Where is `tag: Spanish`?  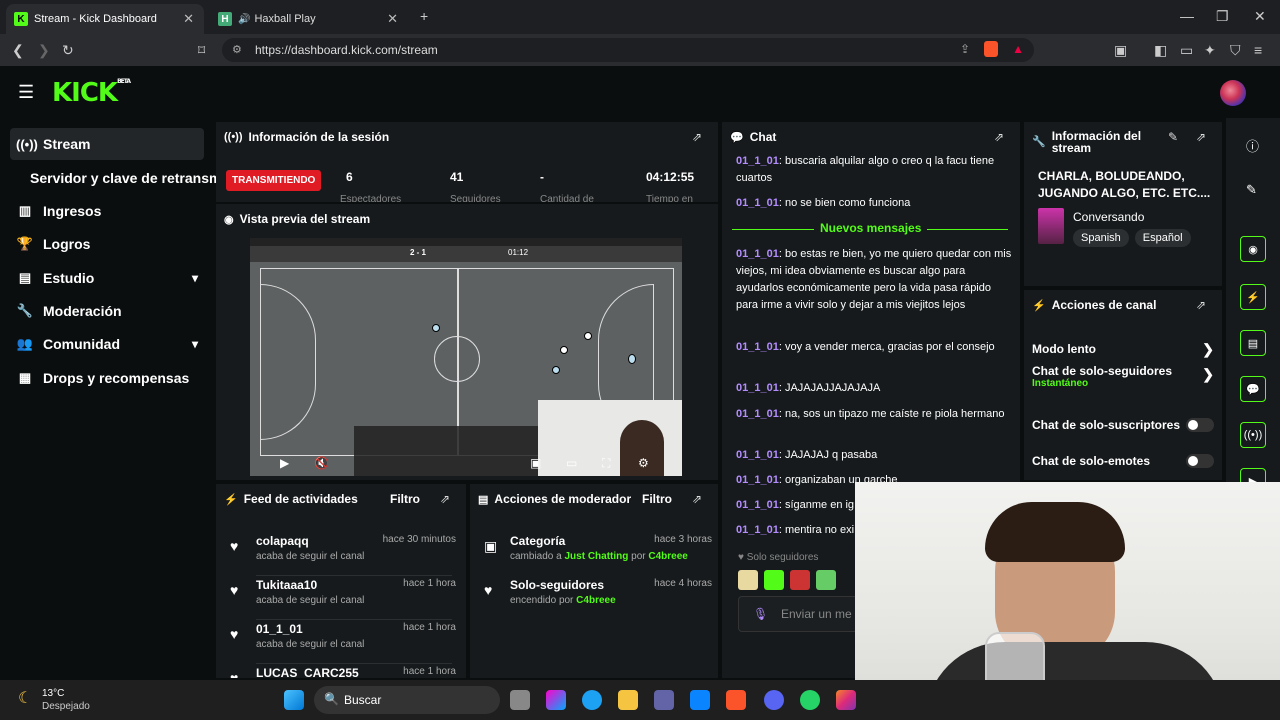
tag: Spanish is located at coordinates (1101, 238).